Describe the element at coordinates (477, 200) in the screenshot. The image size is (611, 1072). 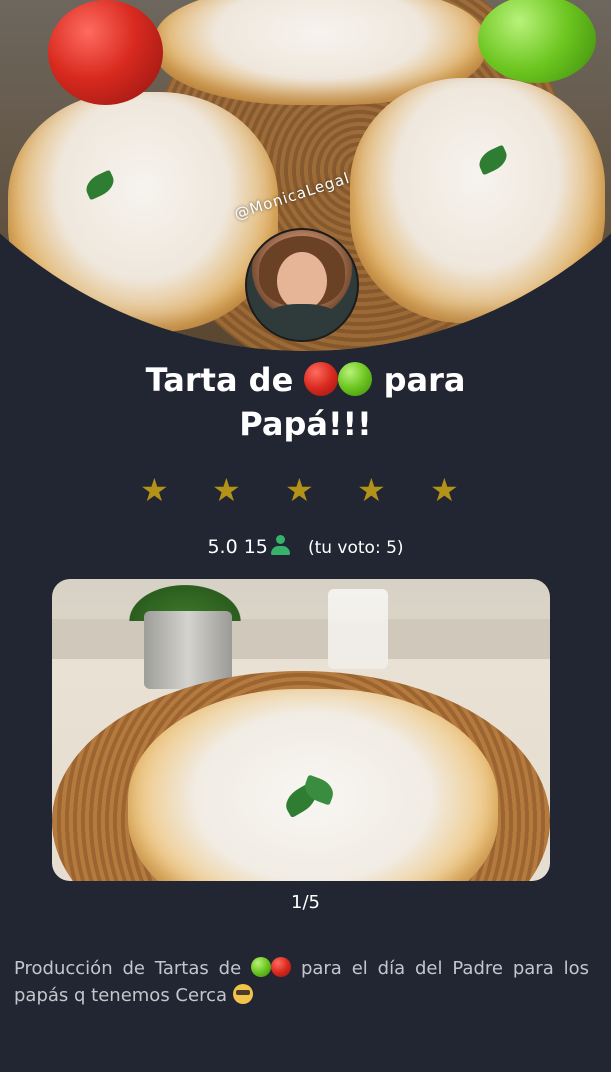
I see `tart-right` at that location.